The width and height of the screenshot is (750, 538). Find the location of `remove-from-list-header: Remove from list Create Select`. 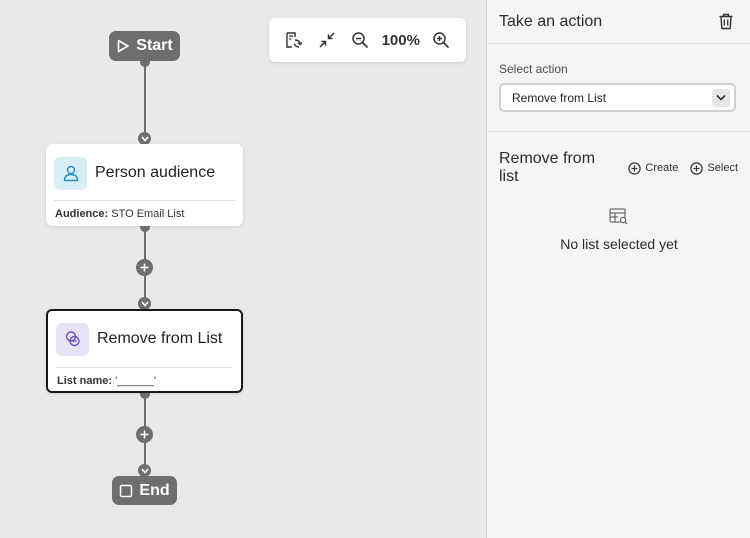

remove-from-list-header: Remove from list Create Select is located at coordinates (618, 159).